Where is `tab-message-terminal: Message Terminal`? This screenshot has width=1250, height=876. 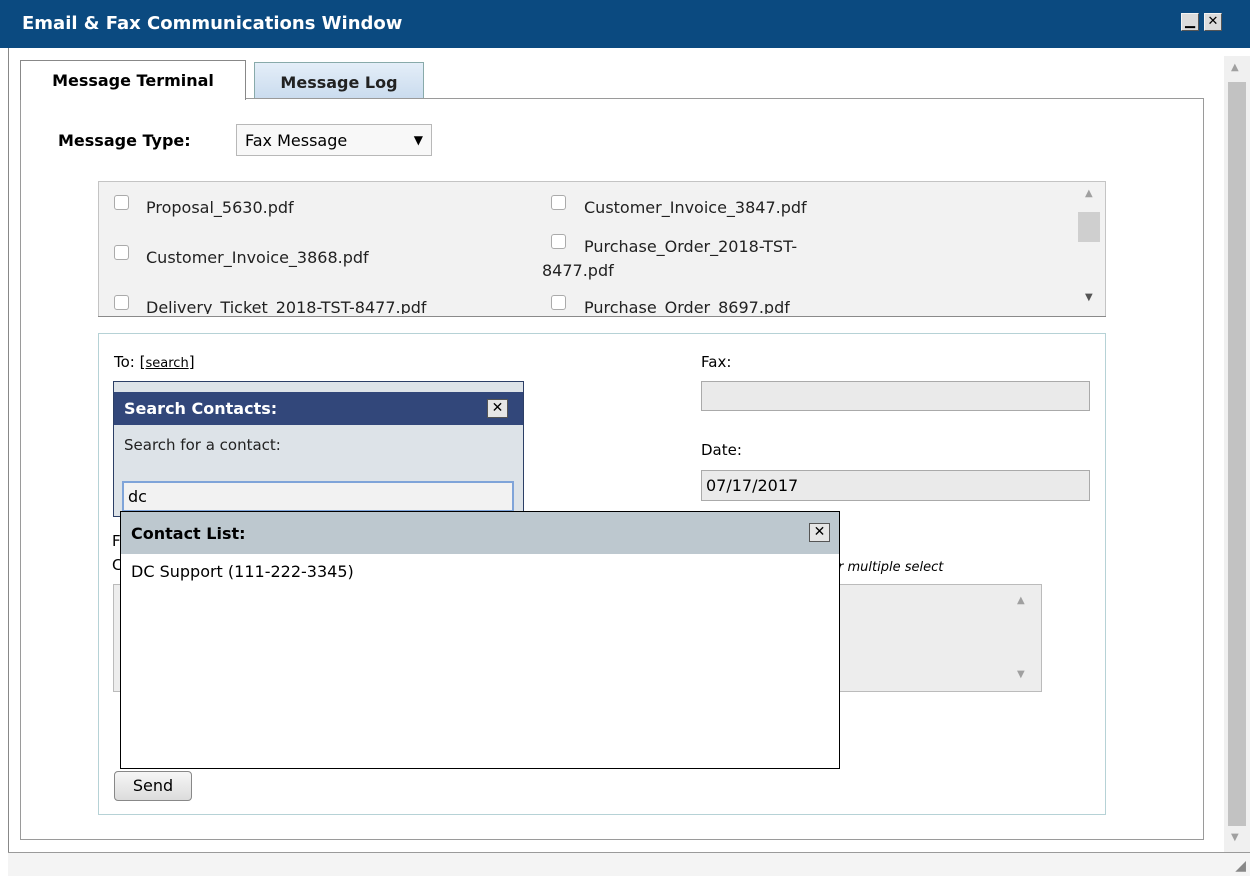 tab-message-terminal: Message Terminal is located at coordinates (133, 80).